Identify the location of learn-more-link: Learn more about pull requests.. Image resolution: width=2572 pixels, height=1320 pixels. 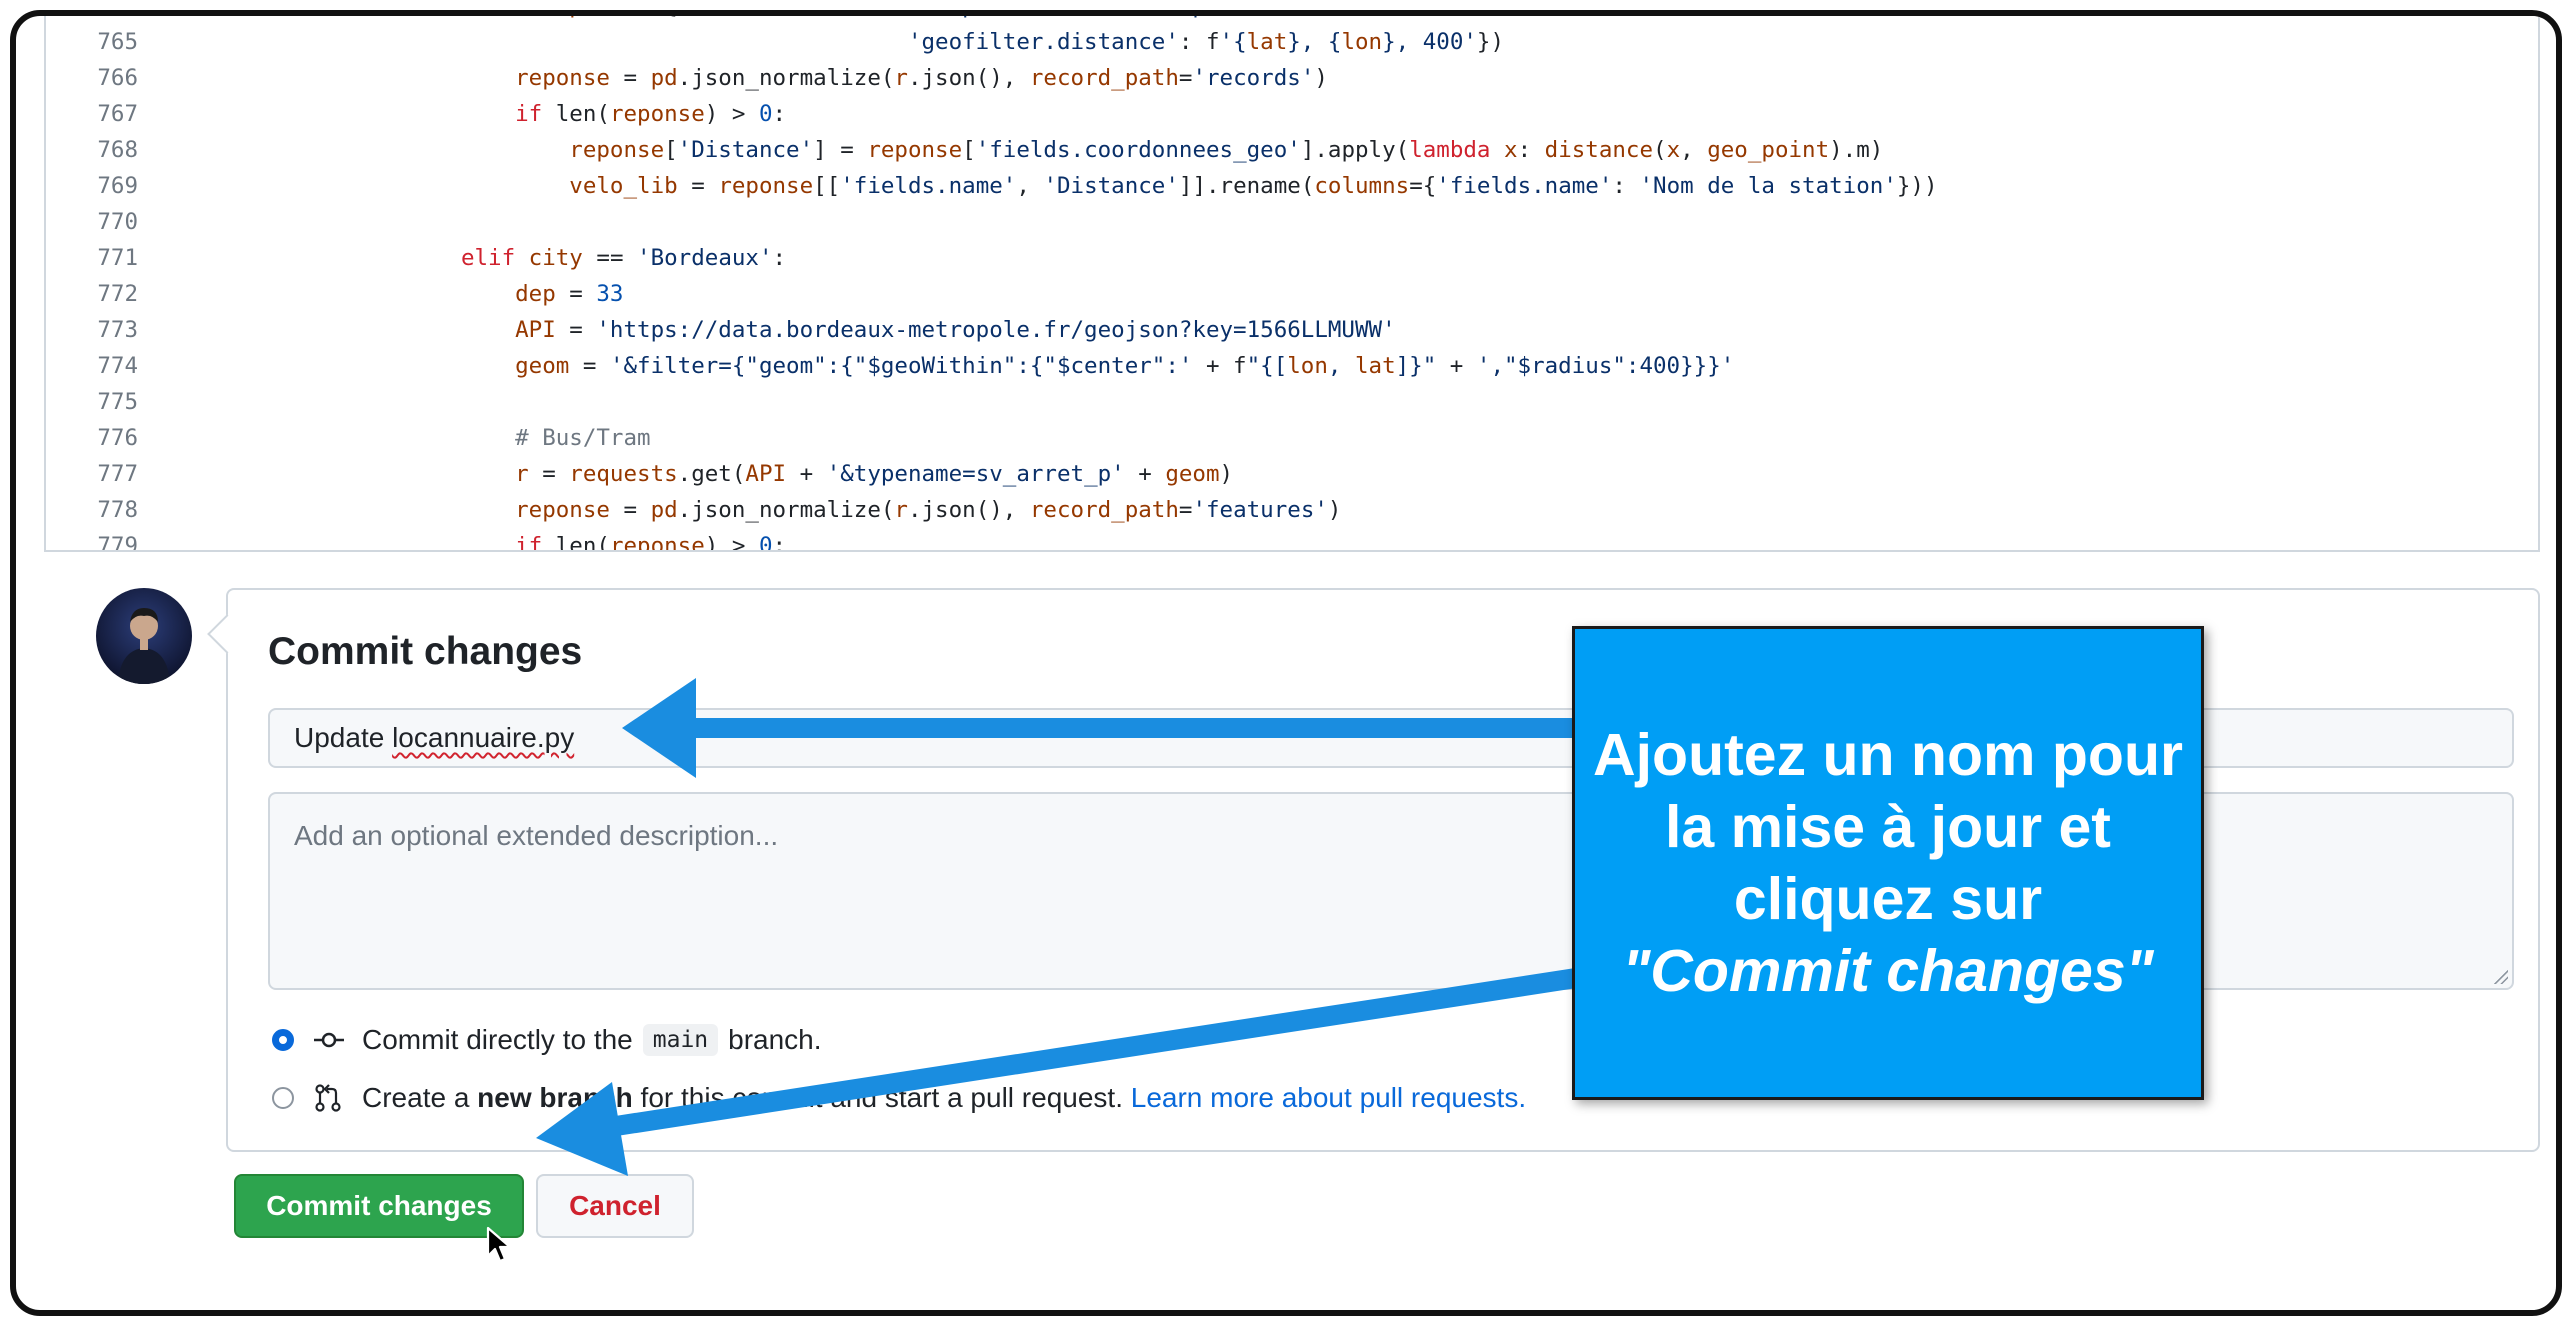
(1328, 1098).